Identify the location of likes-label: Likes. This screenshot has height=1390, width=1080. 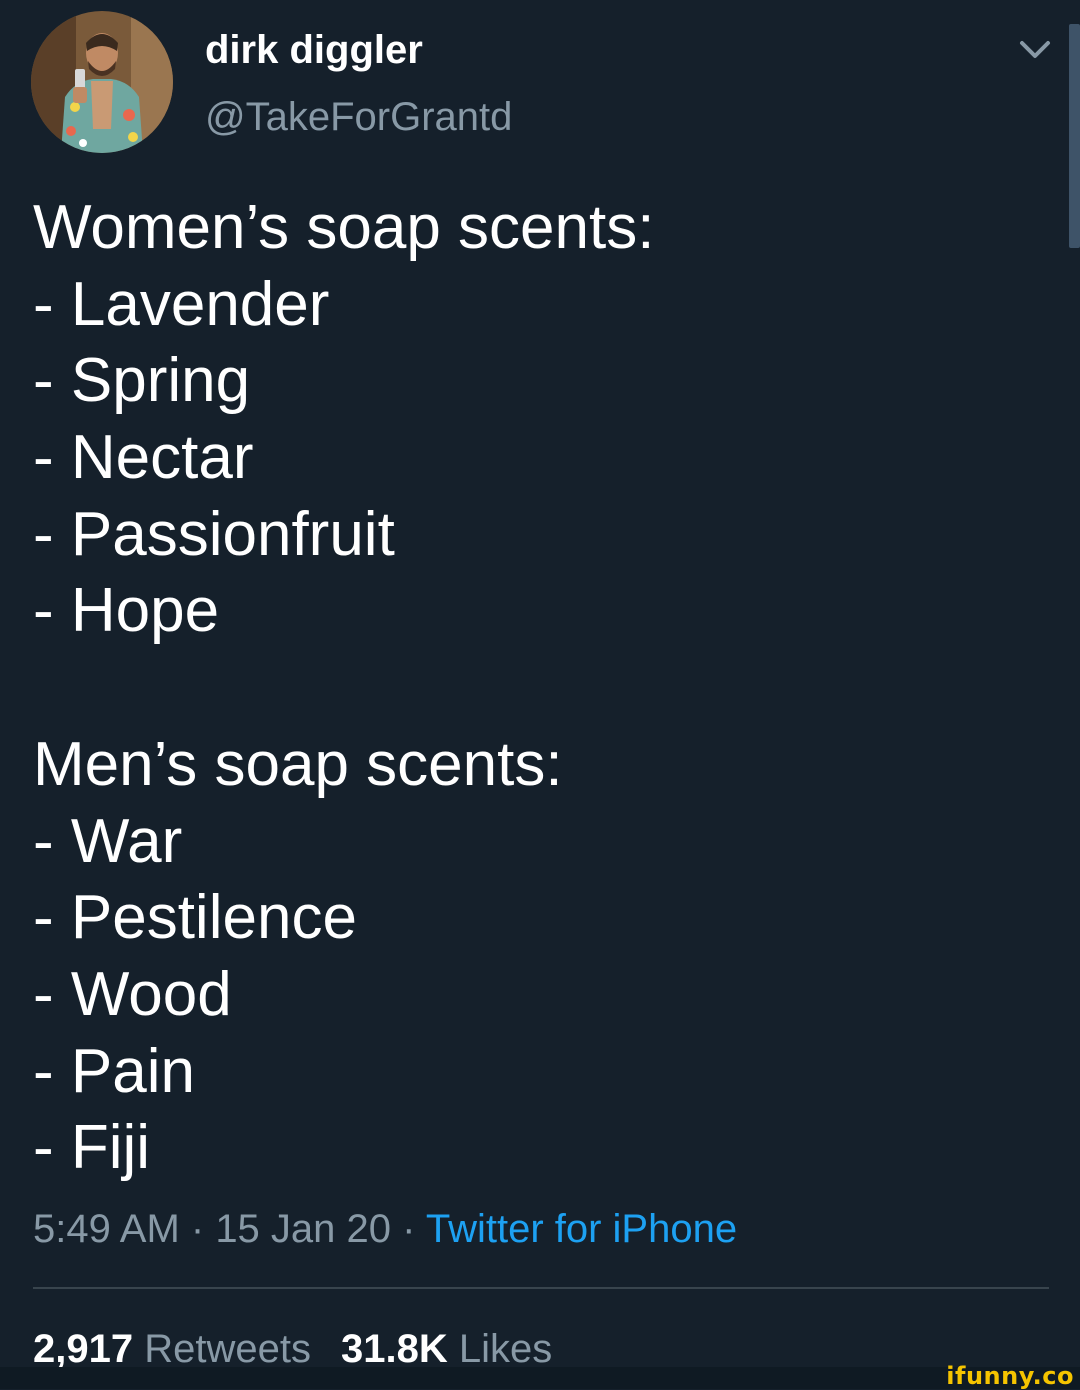
(505, 1349).